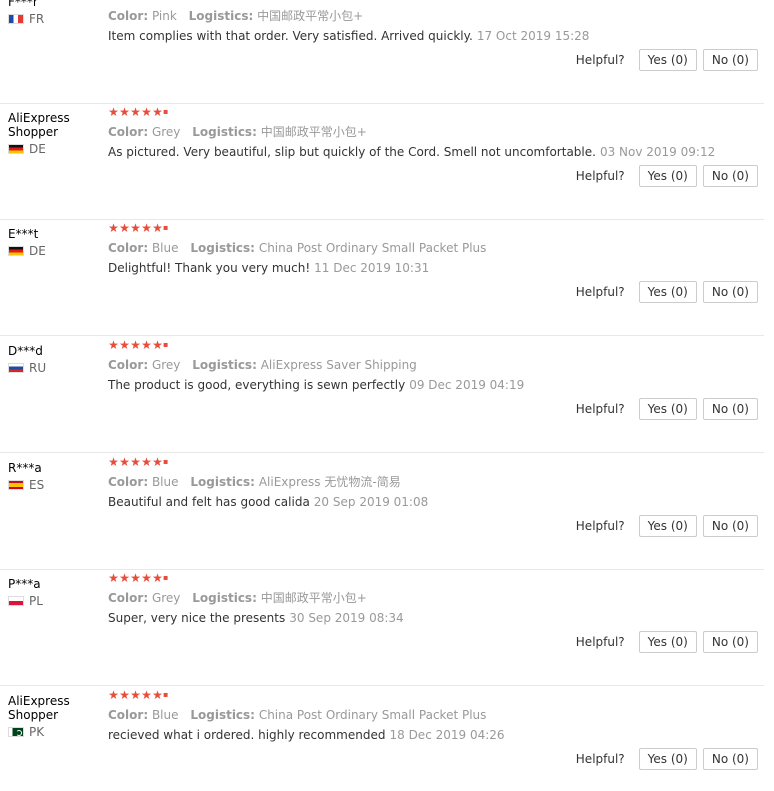  Describe the element at coordinates (37, 485) in the screenshot. I see `country-code: ES` at that location.